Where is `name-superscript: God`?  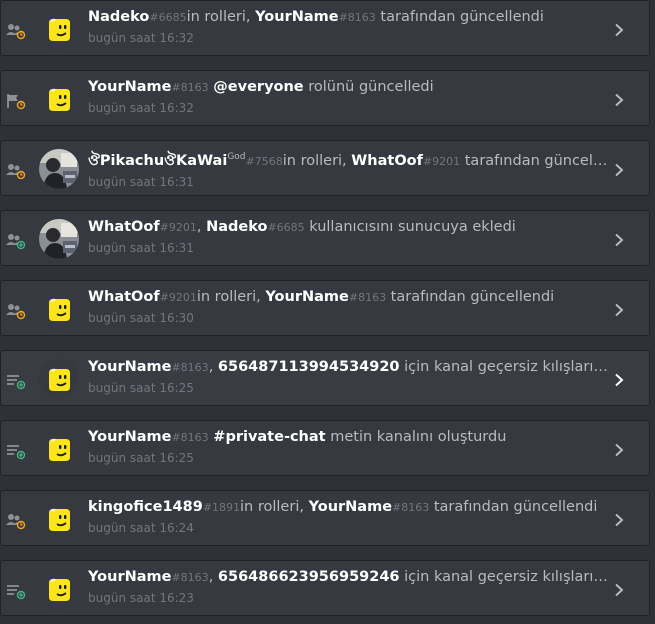 name-superscript: God is located at coordinates (236, 157).